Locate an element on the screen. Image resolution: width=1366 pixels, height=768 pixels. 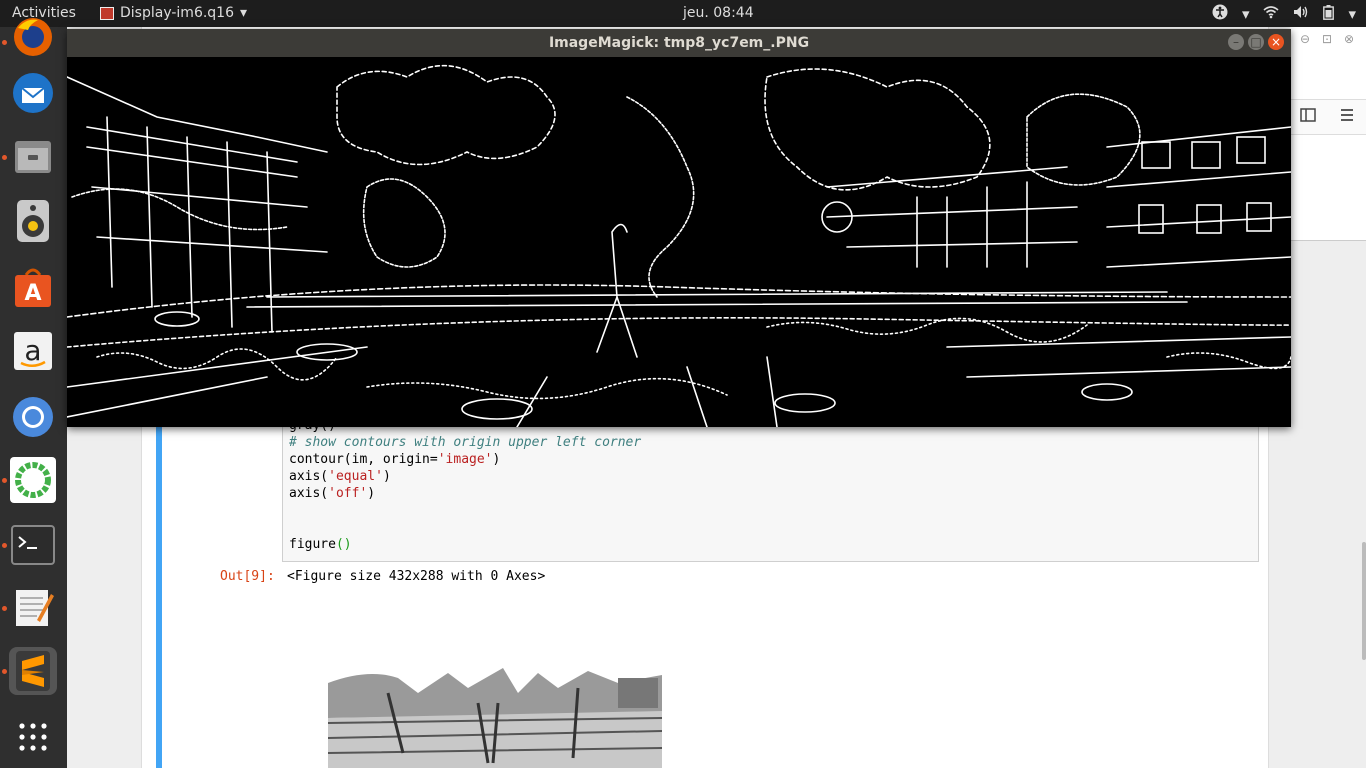
notebook-header: ⊖ ⊡ ⊗ is located at coordinates (1328, 134).